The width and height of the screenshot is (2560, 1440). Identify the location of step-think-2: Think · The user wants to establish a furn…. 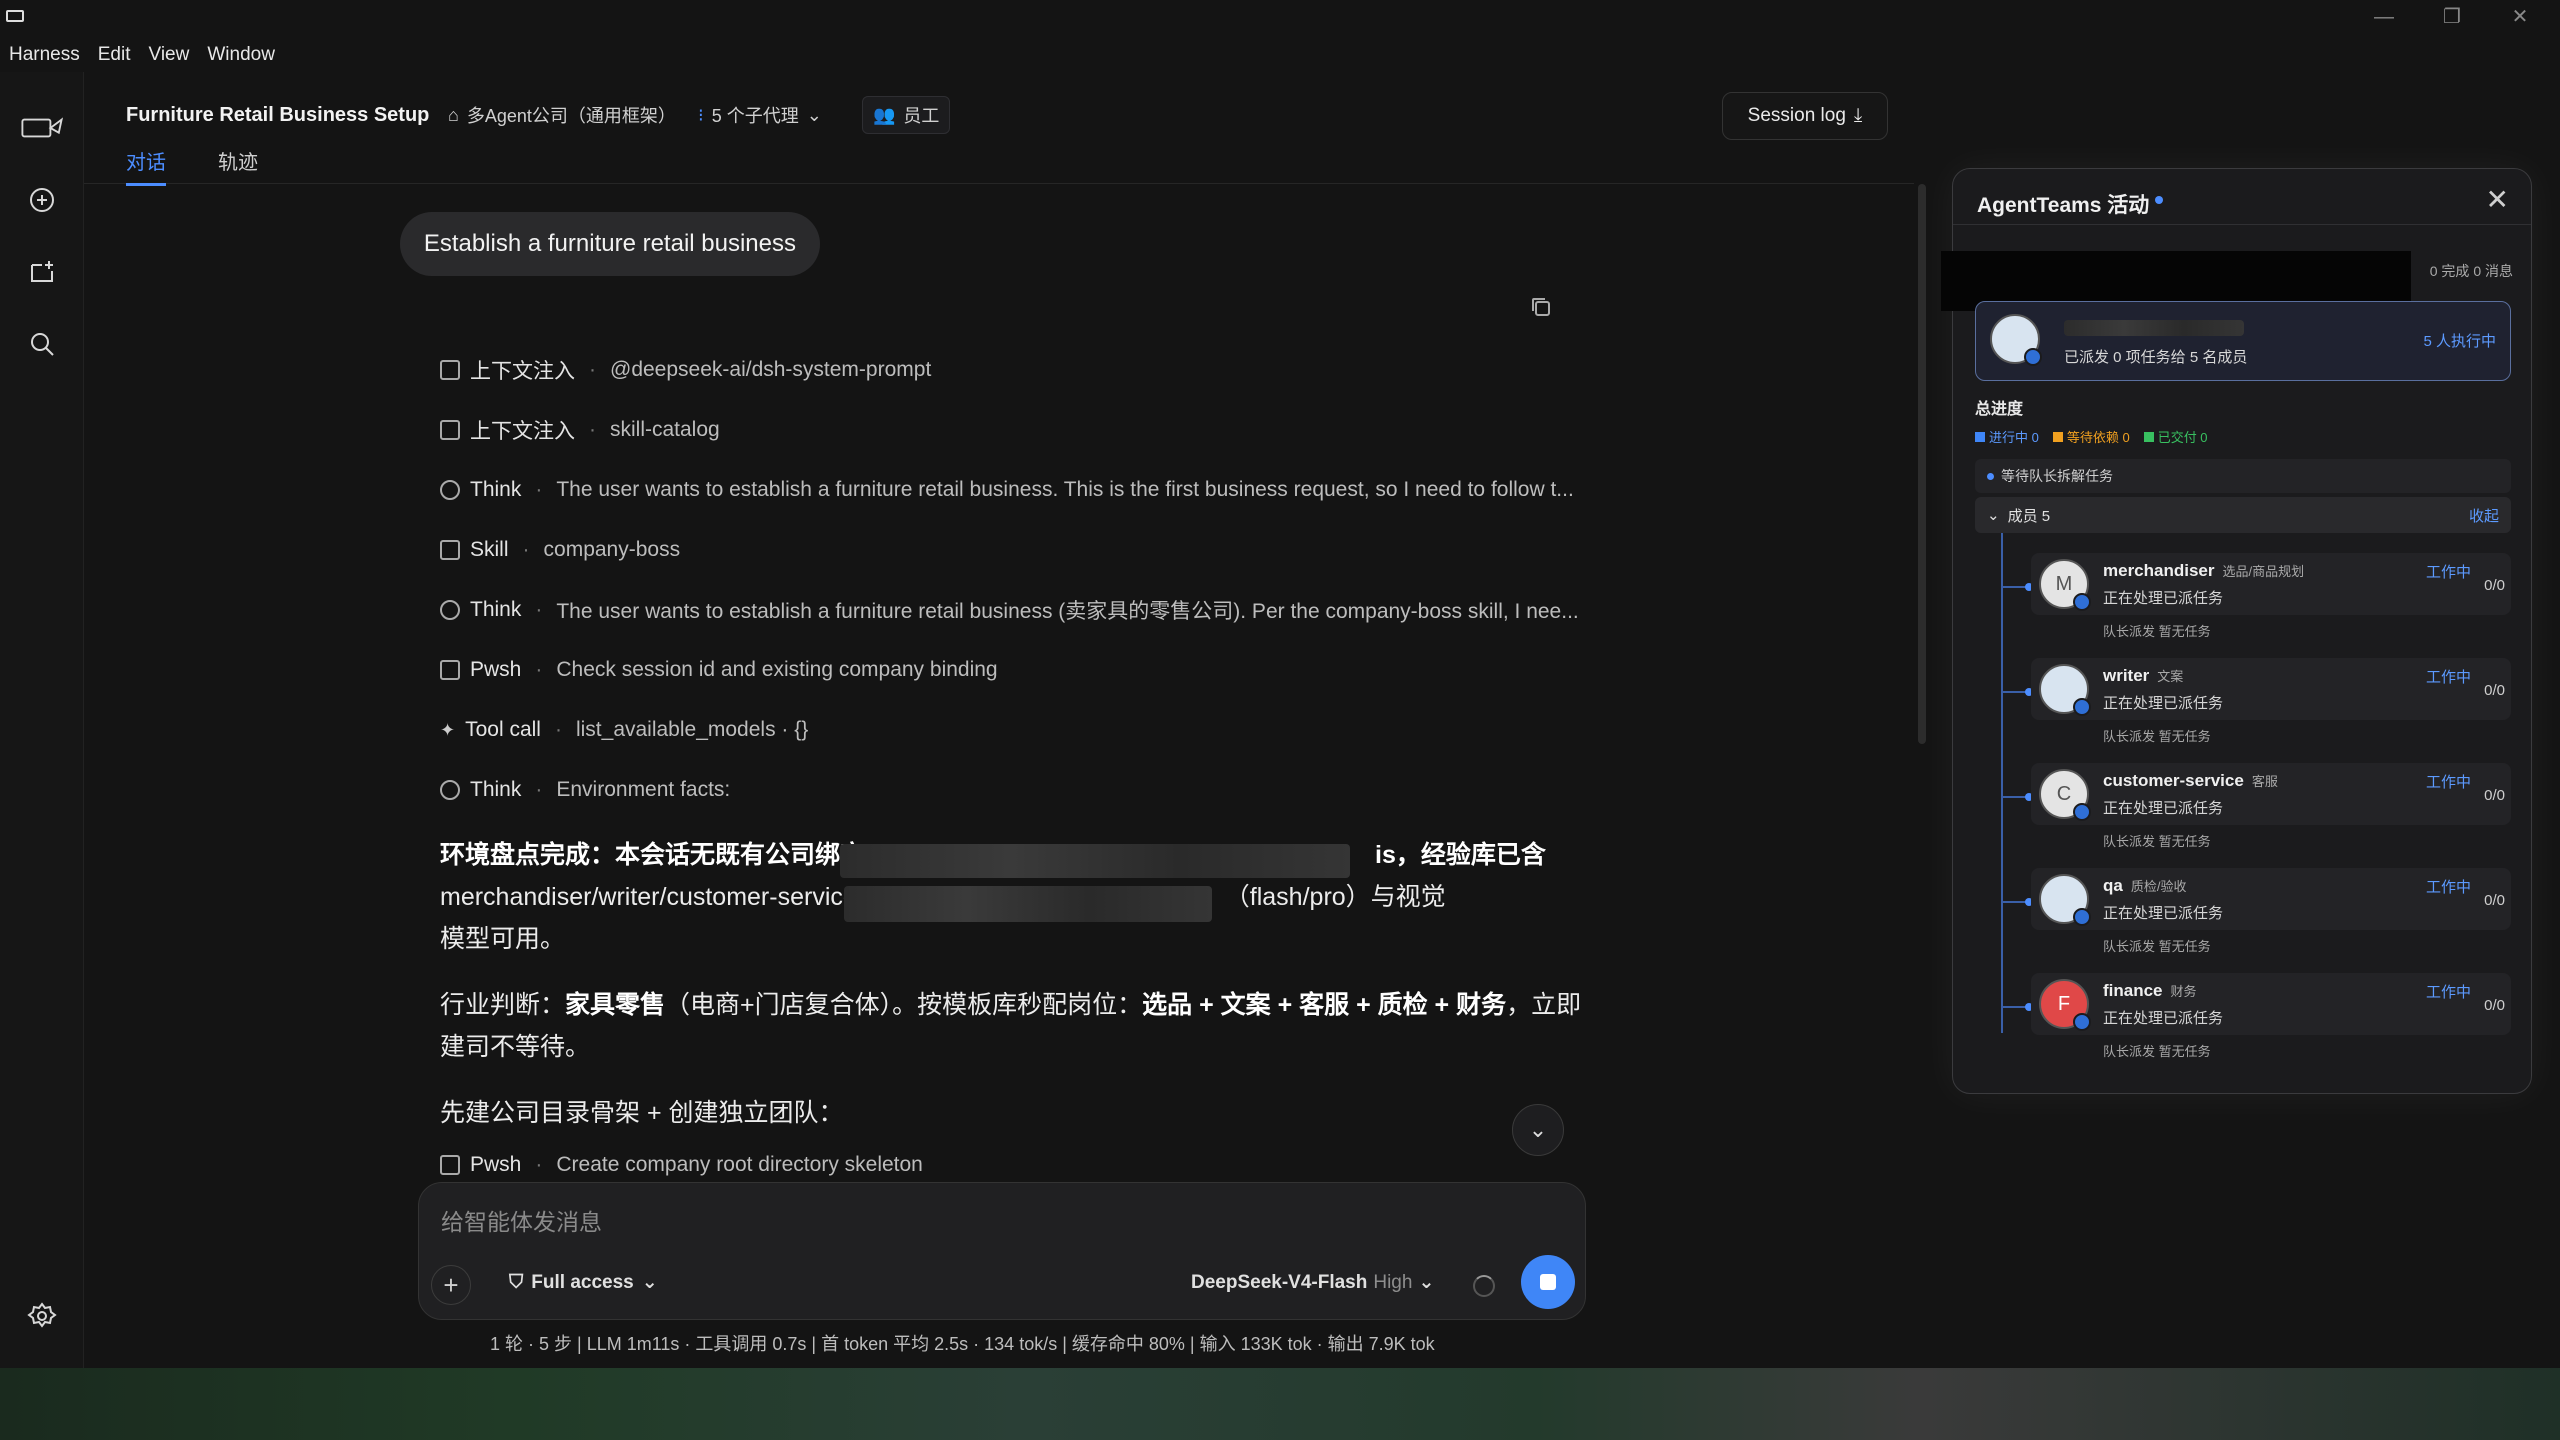
(1009, 610).